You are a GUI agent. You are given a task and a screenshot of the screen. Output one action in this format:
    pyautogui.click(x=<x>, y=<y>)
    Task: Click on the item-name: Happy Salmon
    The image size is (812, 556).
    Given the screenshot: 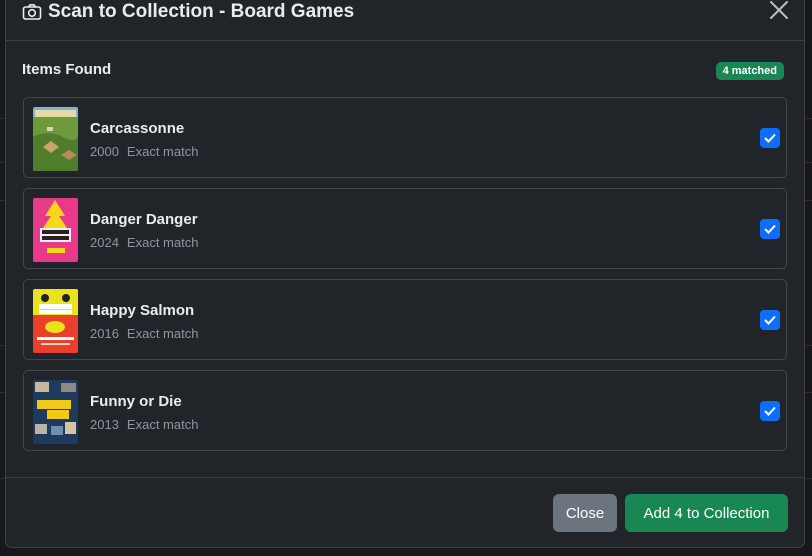 What is the action you would take?
    pyautogui.click(x=142, y=310)
    